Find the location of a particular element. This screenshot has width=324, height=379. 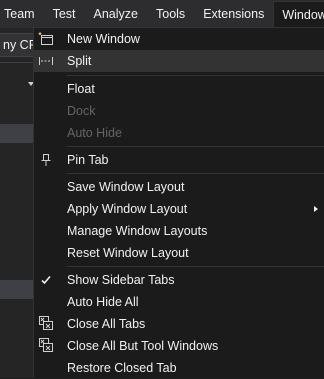

menu-test: Test is located at coordinates (64, 14).